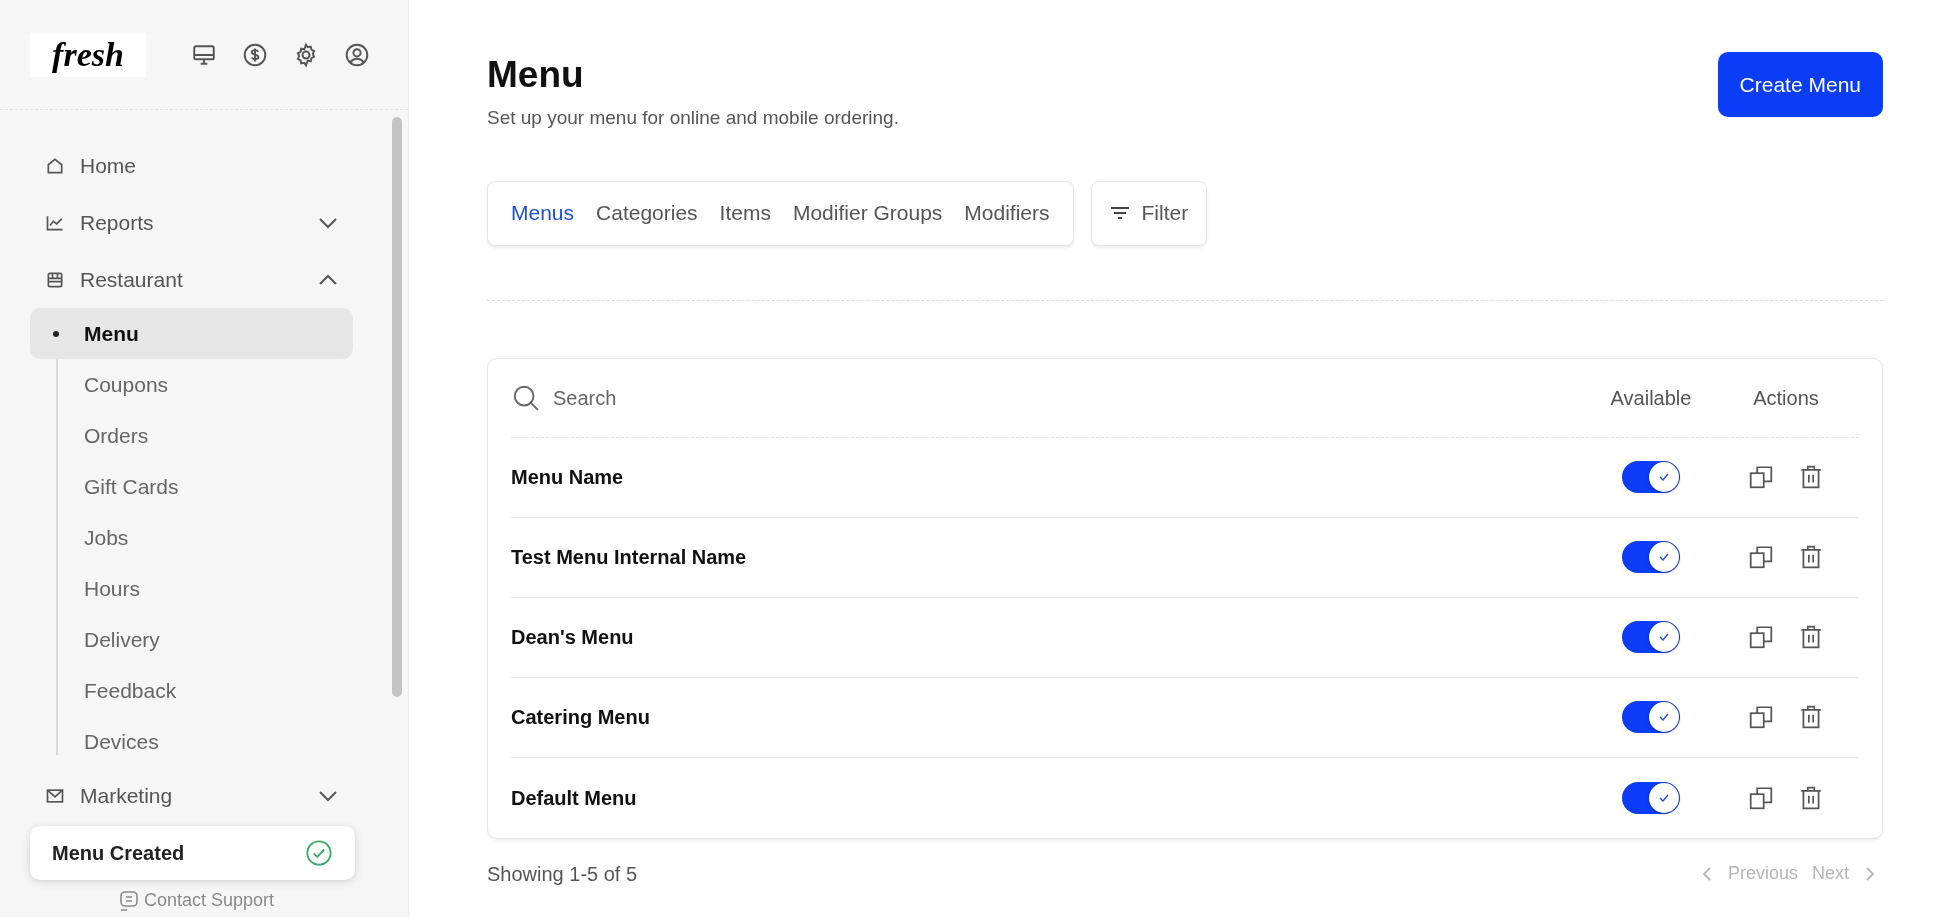 The width and height of the screenshot is (1957, 917). I want to click on sidebar-subitem: Feedback, so click(191, 690).